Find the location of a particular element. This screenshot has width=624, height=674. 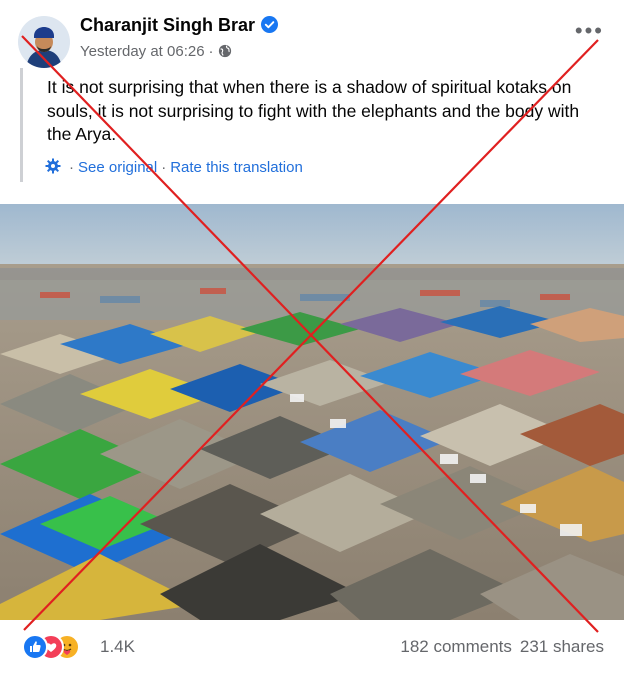

author-avatar is located at coordinates (44, 42).